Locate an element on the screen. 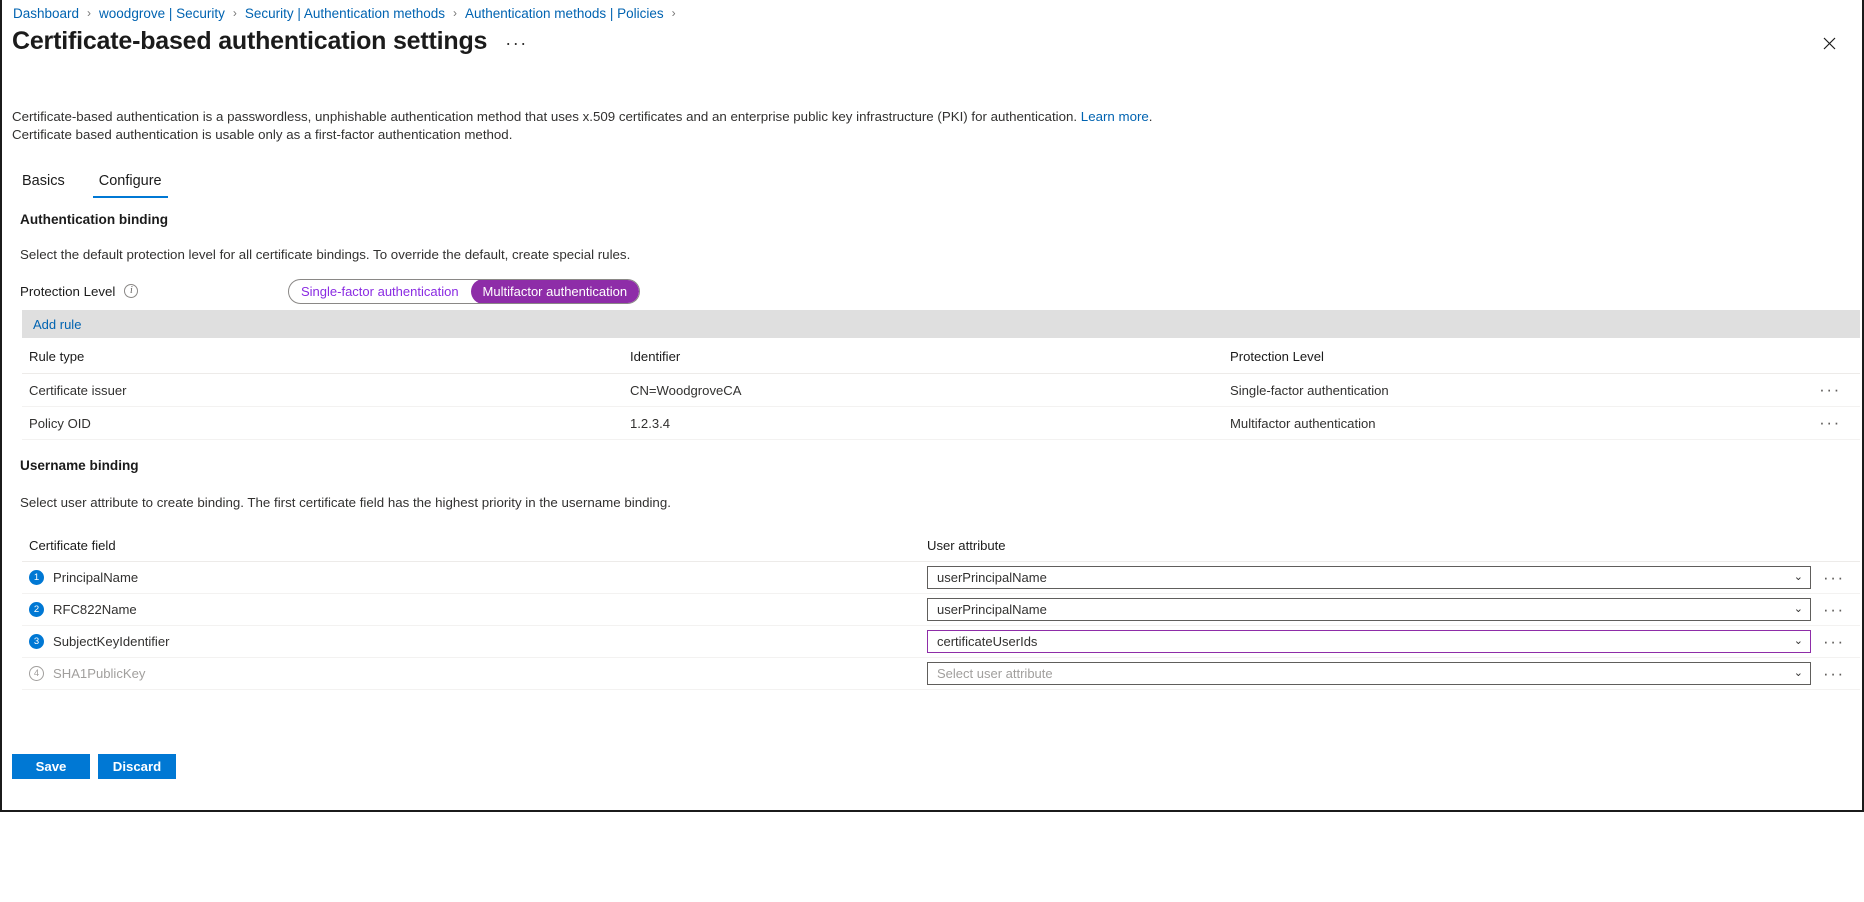 The image size is (1864, 902). breadcrumb-item-2: Security | Authentication methods is located at coordinates (345, 13).